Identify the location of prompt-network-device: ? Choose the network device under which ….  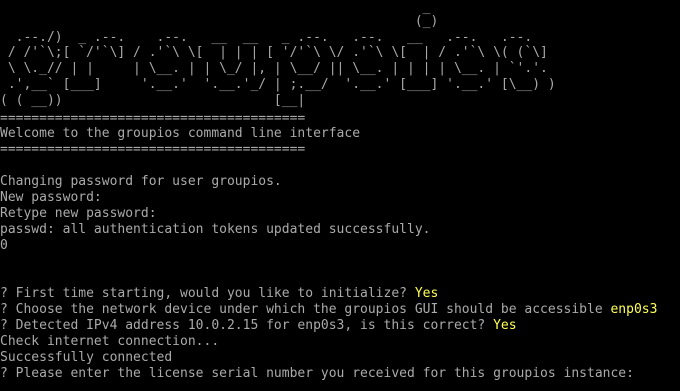
(328, 310).